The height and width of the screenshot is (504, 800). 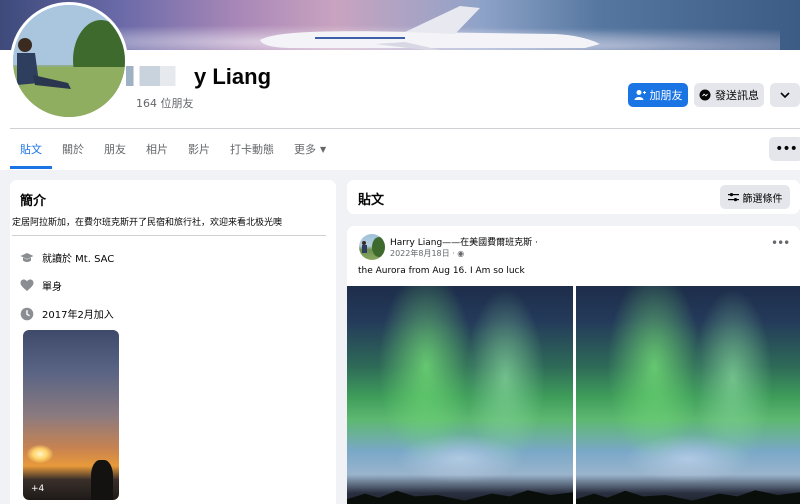 I want to click on chevron-down-icon, so click(x=785, y=95).